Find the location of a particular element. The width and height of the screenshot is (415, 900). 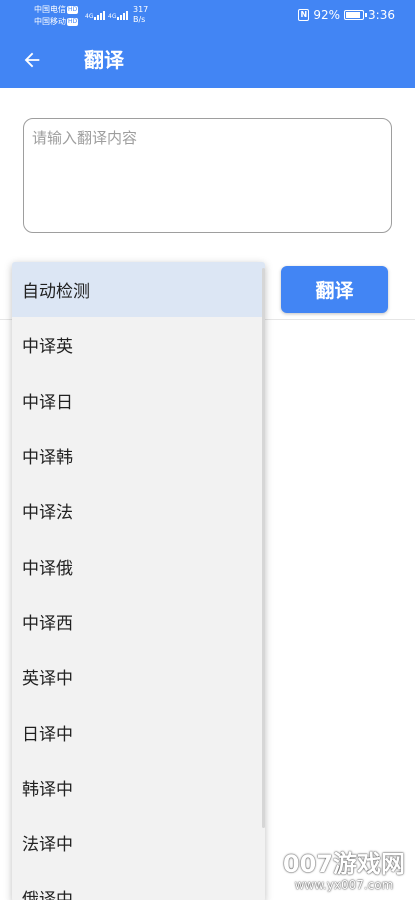

signal-icon-2: 4G is located at coordinates (118, 14).